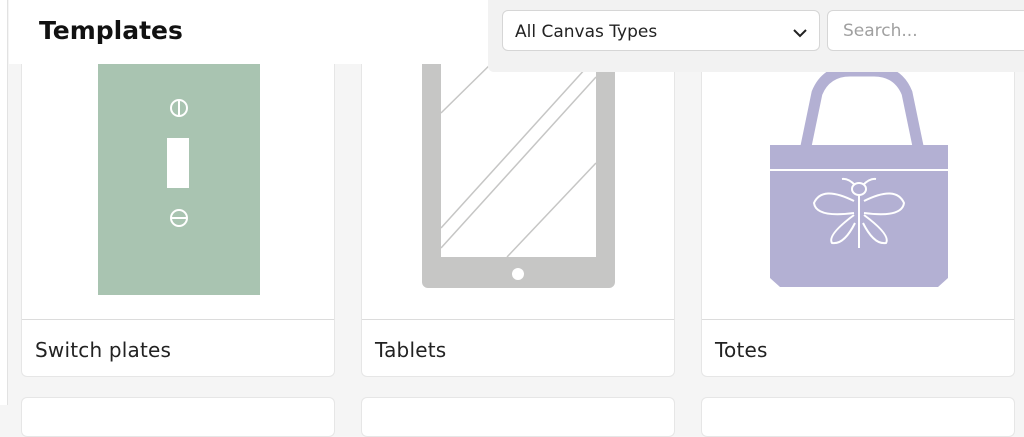 This screenshot has width=1024, height=437. Describe the element at coordinates (925, 30) in the screenshot. I see `search-input` at that location.